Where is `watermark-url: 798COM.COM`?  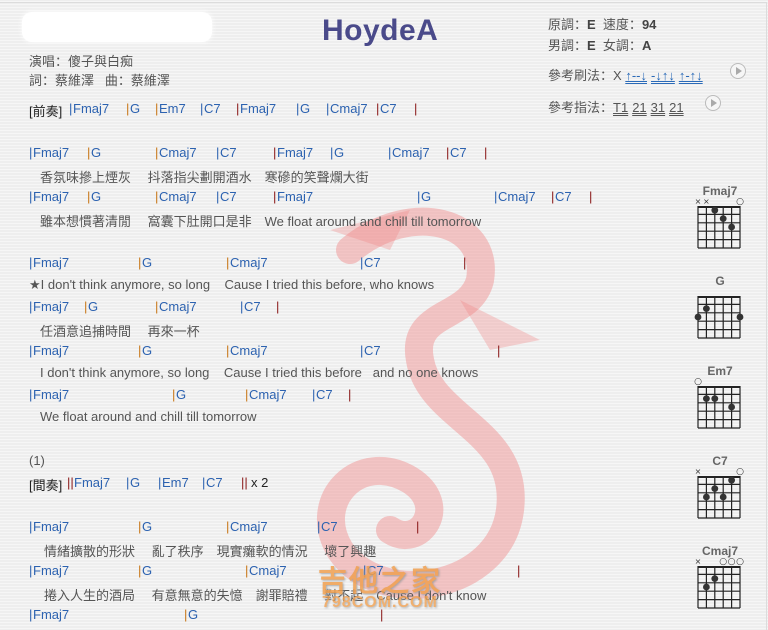
watermark-url: 798COM.COM is located at coordinates (380, 602).